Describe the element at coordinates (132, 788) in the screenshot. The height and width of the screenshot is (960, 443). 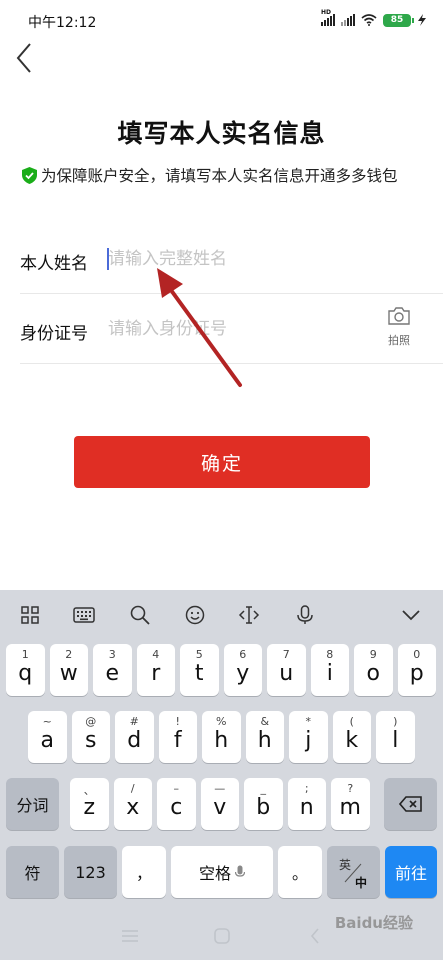
I see `key-secondary-label: /` at that location.